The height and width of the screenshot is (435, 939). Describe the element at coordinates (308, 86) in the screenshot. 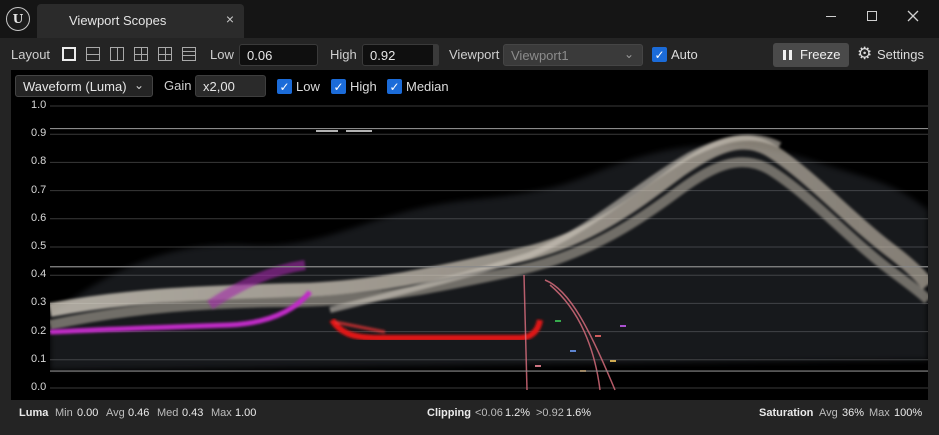

I see `low-line-label: Low` at that location.